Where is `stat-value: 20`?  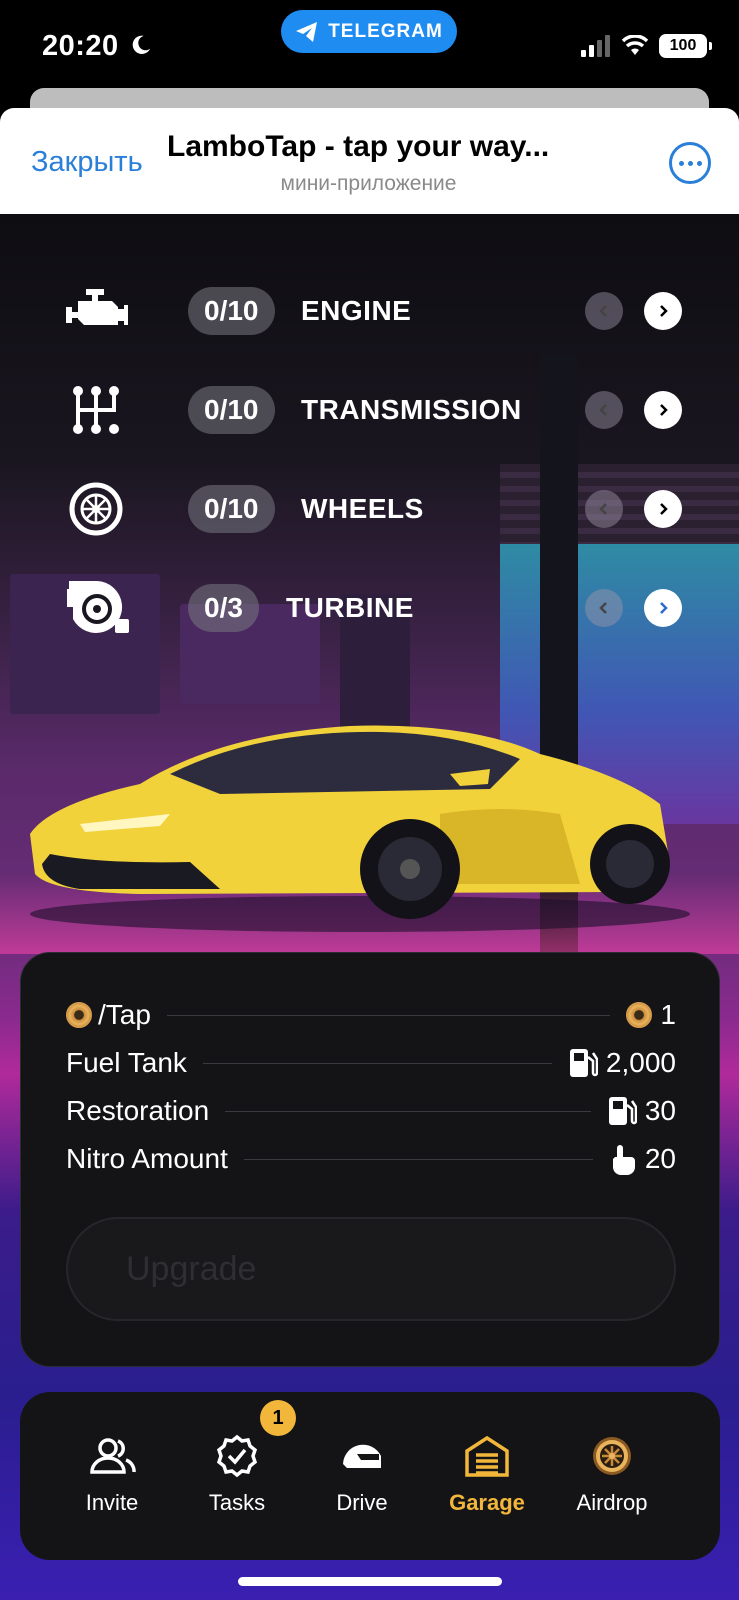
stat-value: 20 is located at coordinates (642, 1159).